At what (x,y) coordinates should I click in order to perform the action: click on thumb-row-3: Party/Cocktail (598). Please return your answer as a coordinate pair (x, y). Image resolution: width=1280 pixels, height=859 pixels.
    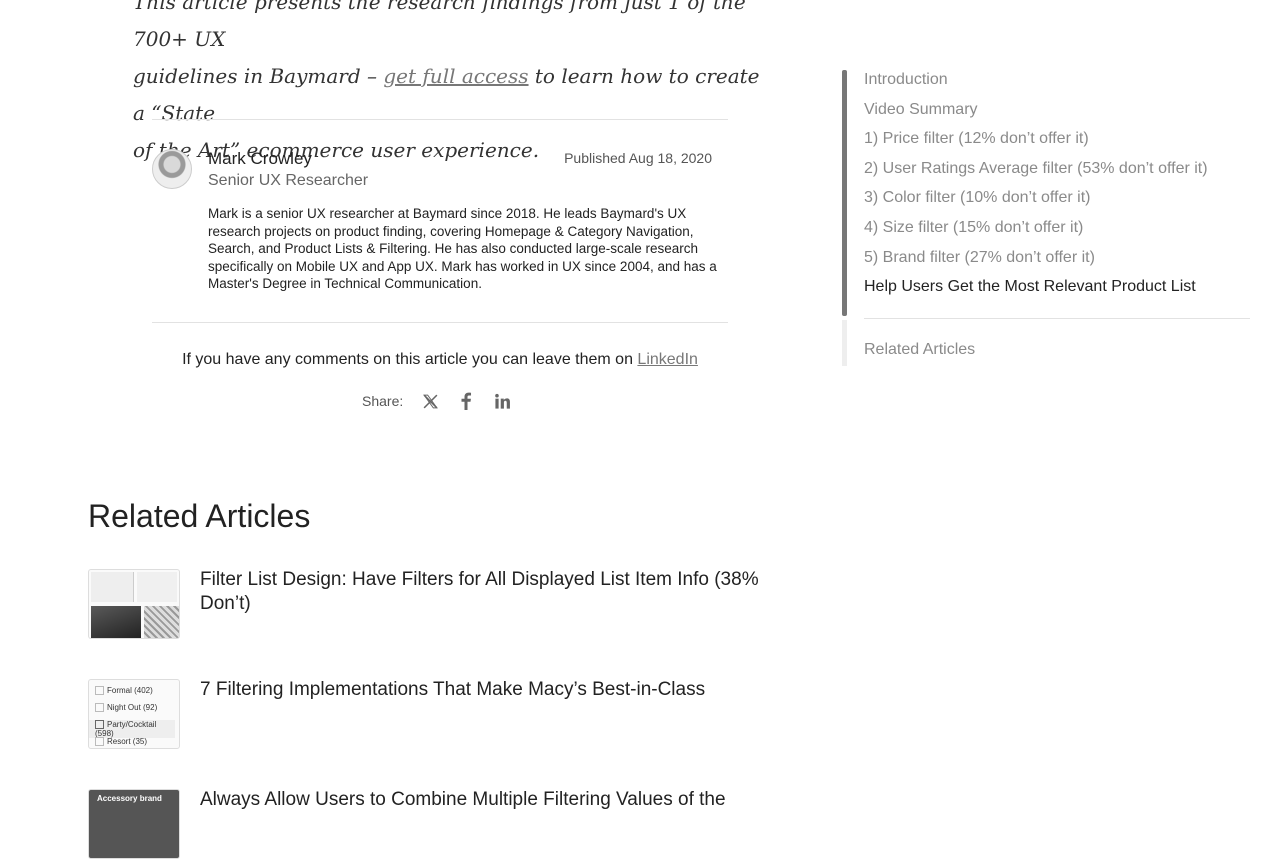
    Looking at the image, I should click on (126, 729).